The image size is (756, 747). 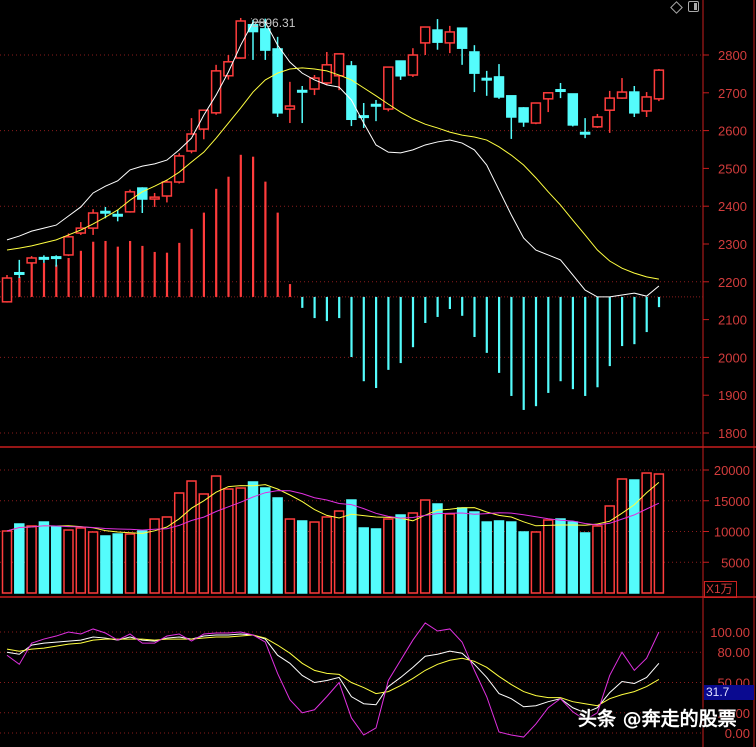 I want to click on price-tick-label: 2200, so click(x=732, y=282).